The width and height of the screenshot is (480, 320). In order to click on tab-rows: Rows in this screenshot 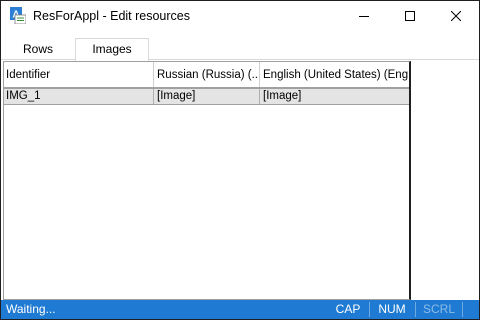, I will do `click(38, 49)`.